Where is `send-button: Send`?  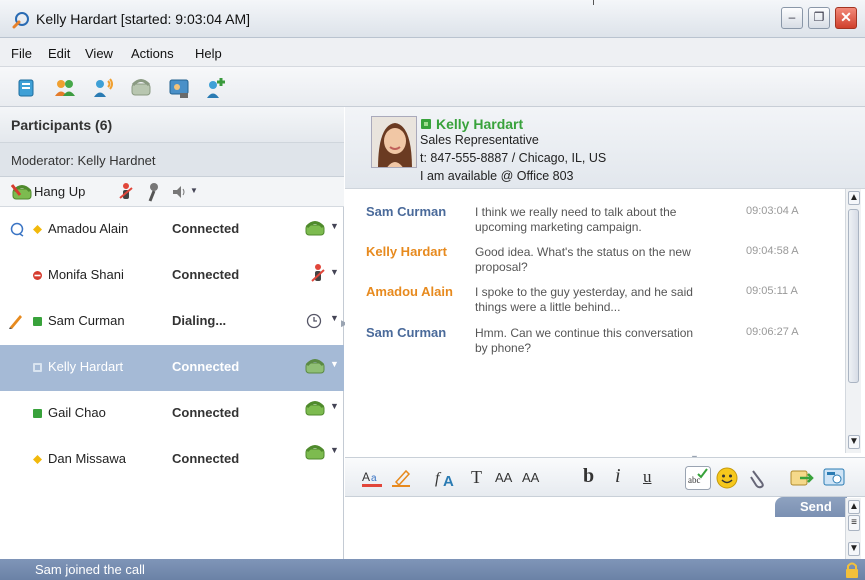 send-button: Send is located at coordinates (811, 507).